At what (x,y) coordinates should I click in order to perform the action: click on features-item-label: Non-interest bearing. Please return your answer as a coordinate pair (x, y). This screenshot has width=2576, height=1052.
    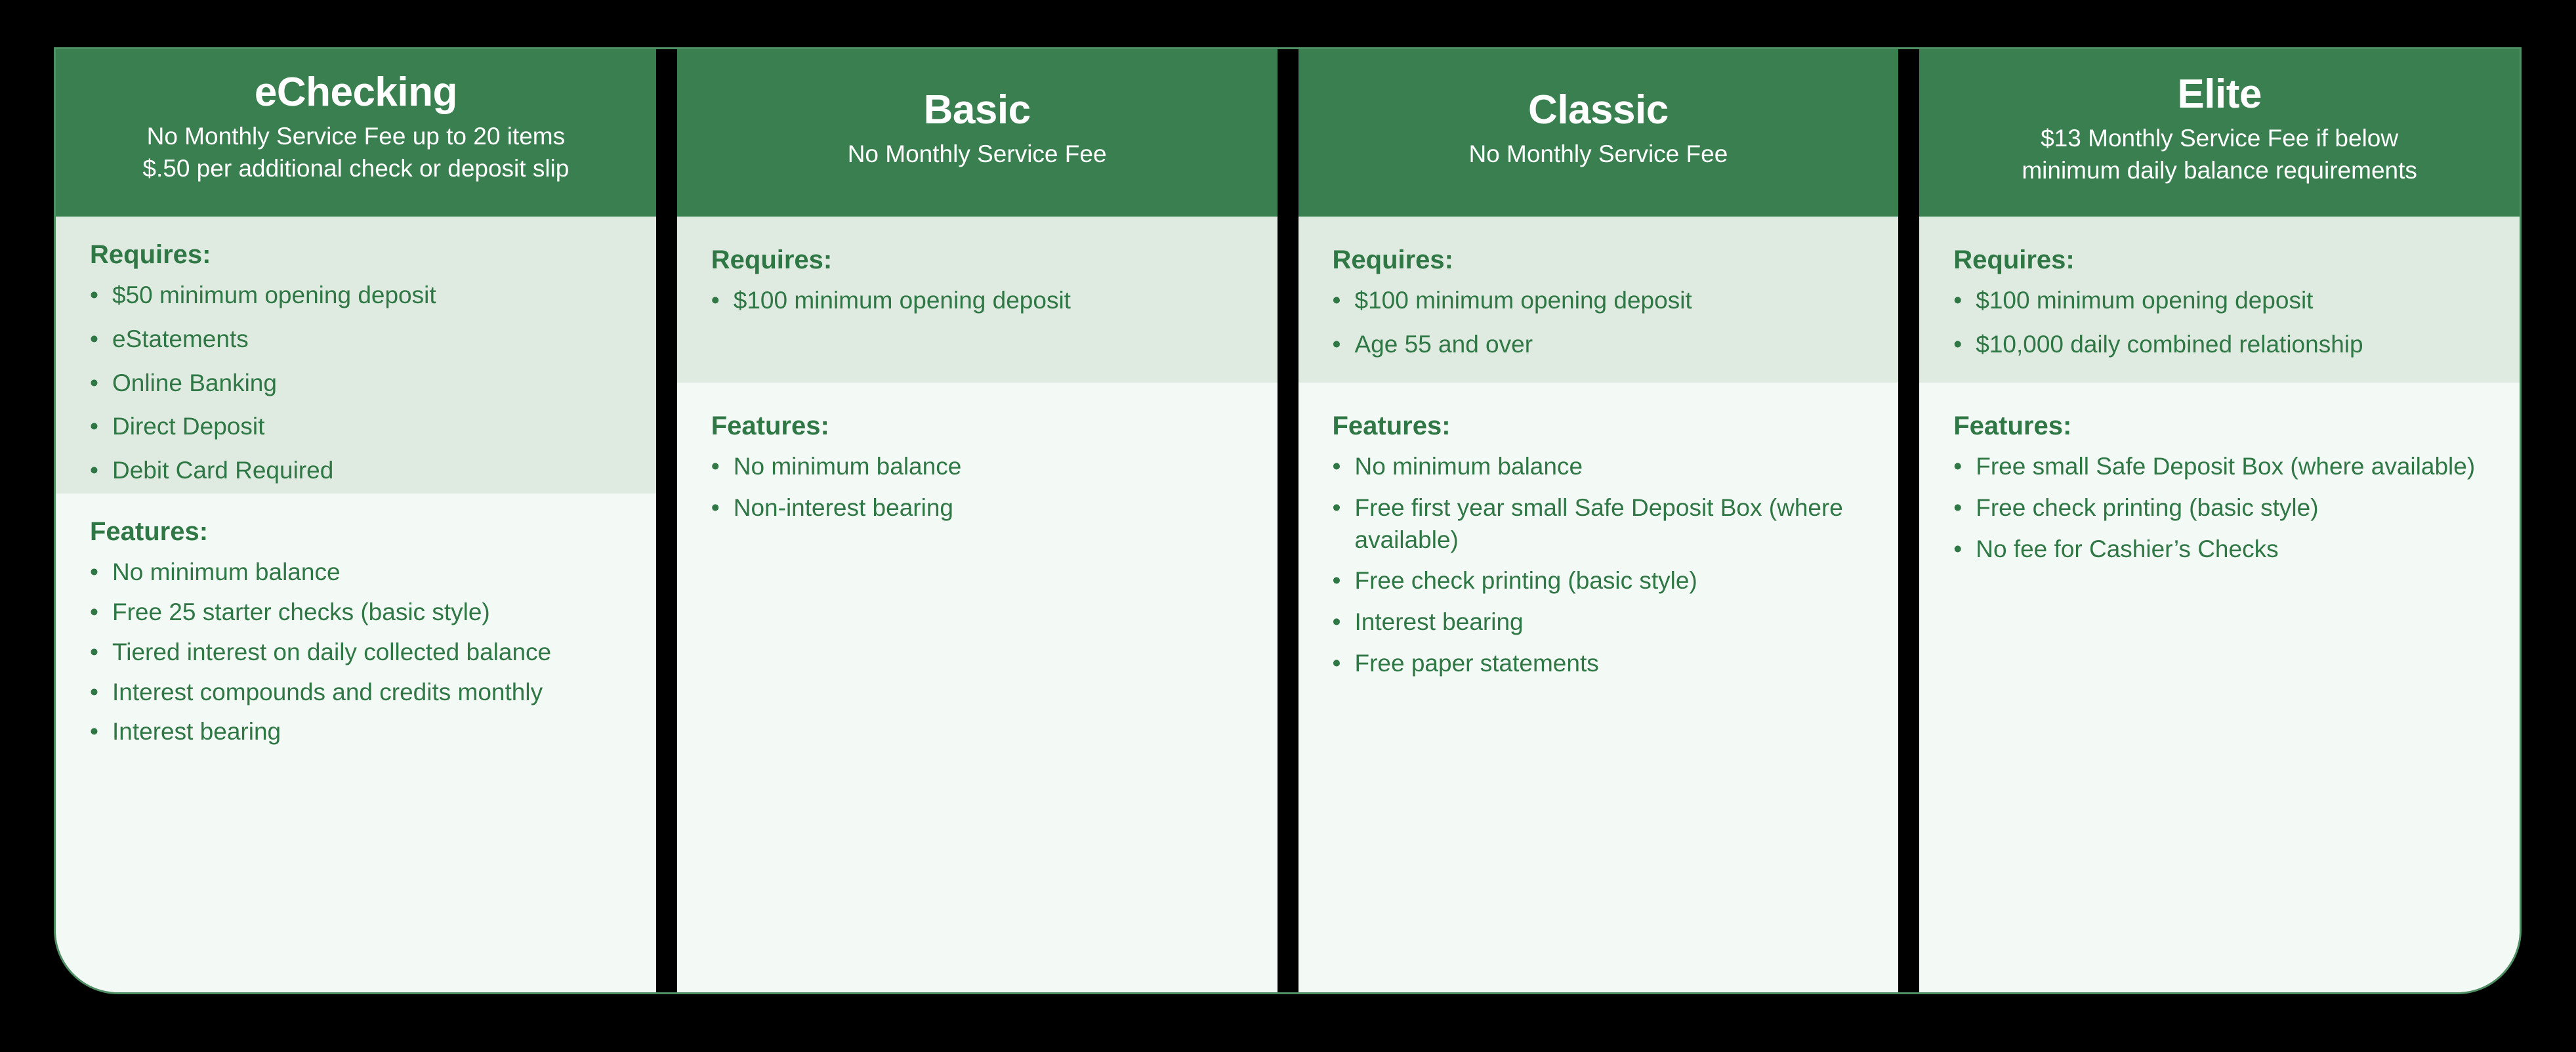
    Looking at the image, I should click on (843, 507).